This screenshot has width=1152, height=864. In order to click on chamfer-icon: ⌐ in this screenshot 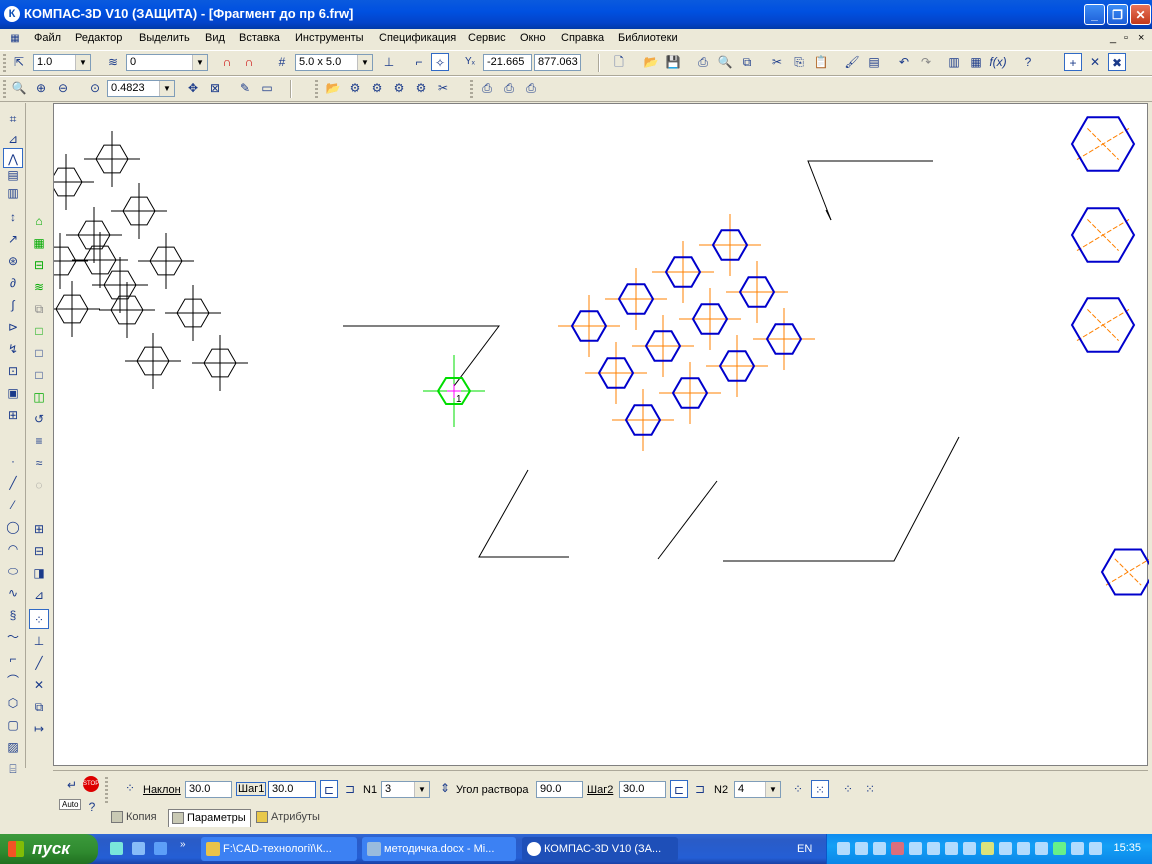, I will do `click(13, 659)`.